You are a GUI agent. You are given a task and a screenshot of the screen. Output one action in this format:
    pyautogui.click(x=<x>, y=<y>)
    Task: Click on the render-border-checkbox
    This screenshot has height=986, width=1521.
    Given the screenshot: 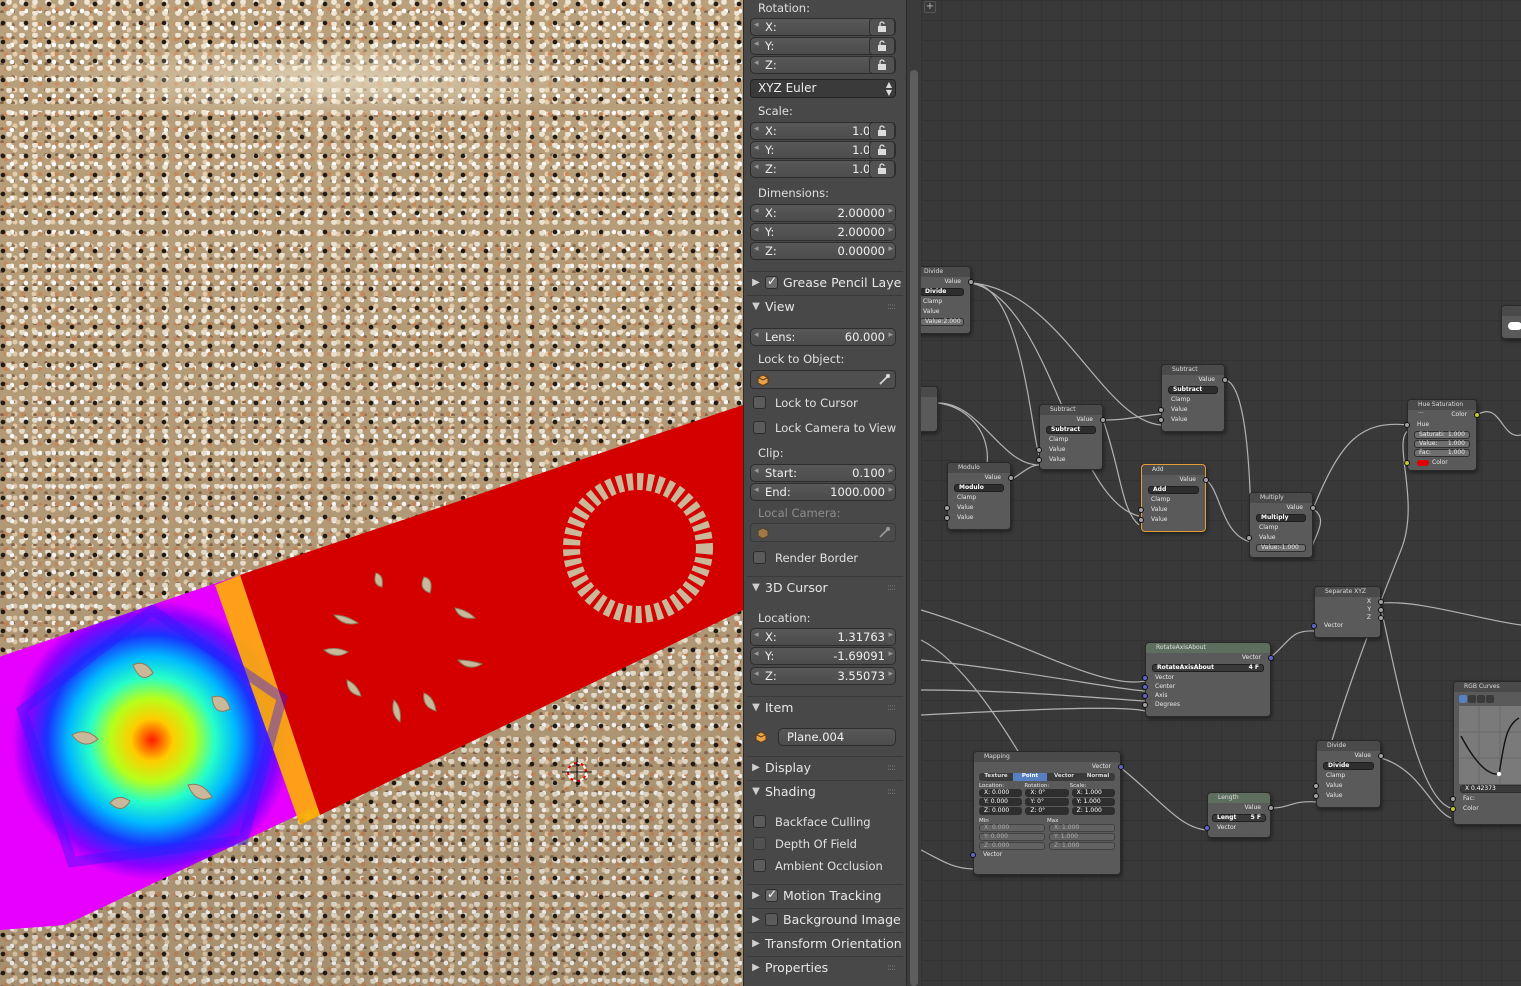 What is the action you would take?
    pyautogui.click(x=759, y=557)
    